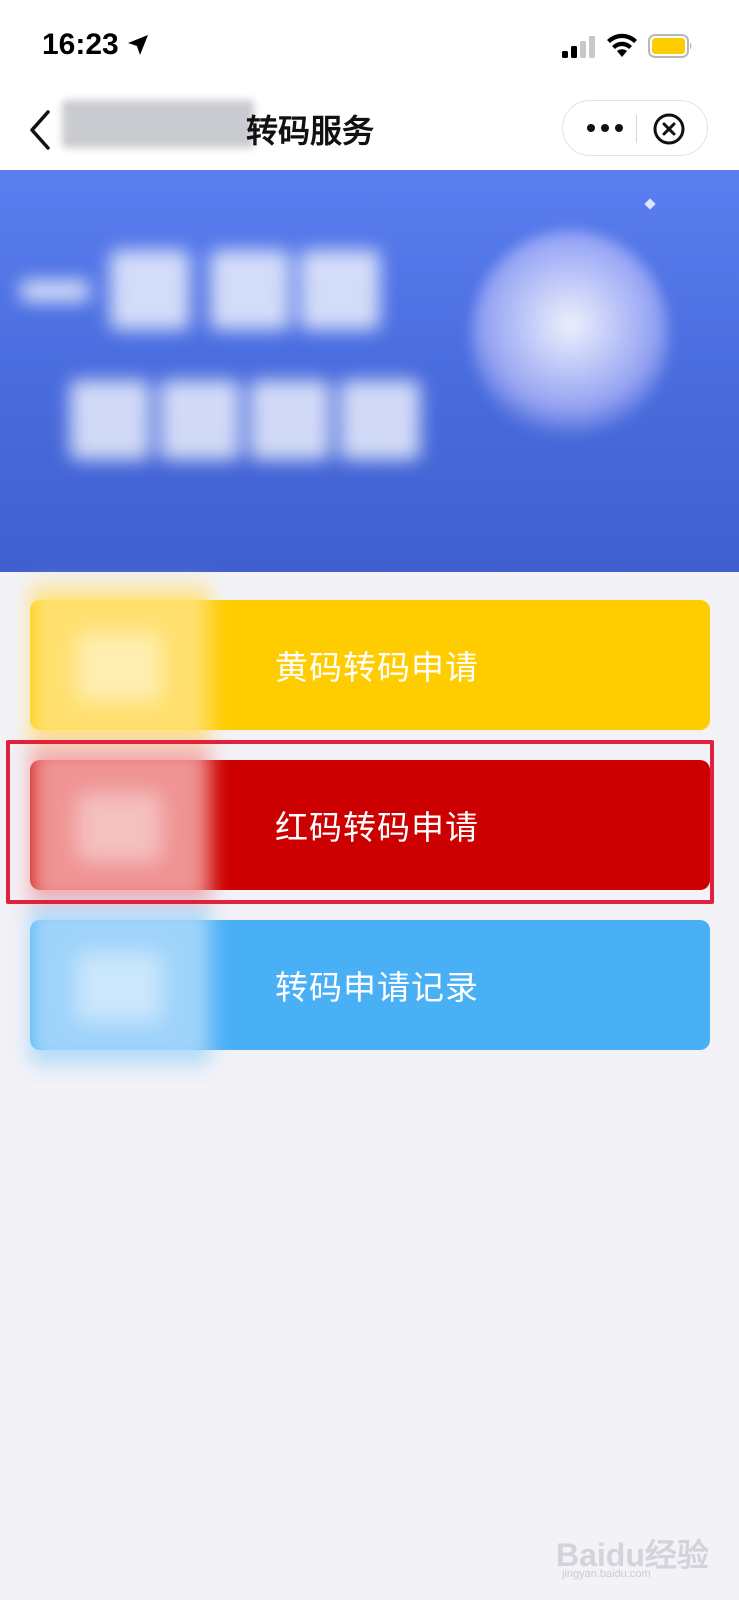  Describe the element at coordinates (622, 45) in the screenshot. I see `wifi-icon` at that location.